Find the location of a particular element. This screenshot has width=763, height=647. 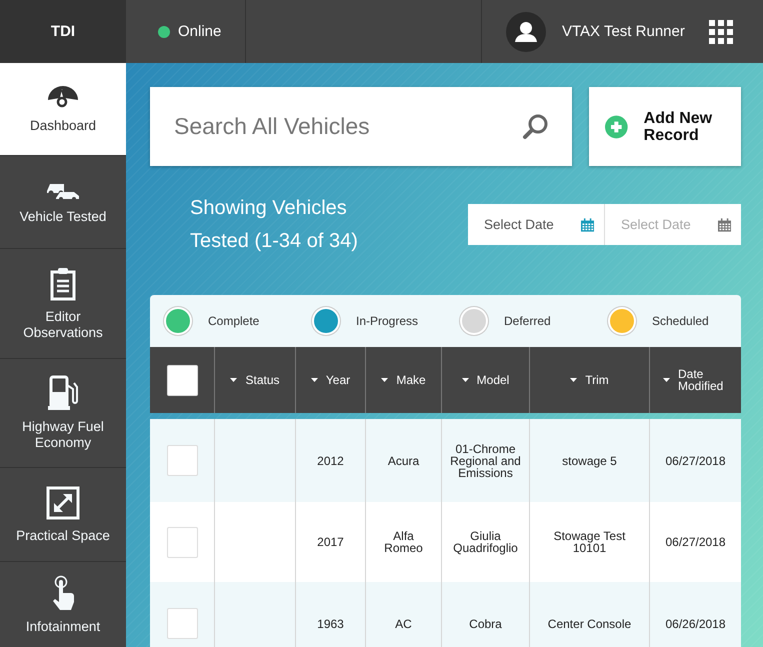

column-header: Make is located at coordinates (403, 380).